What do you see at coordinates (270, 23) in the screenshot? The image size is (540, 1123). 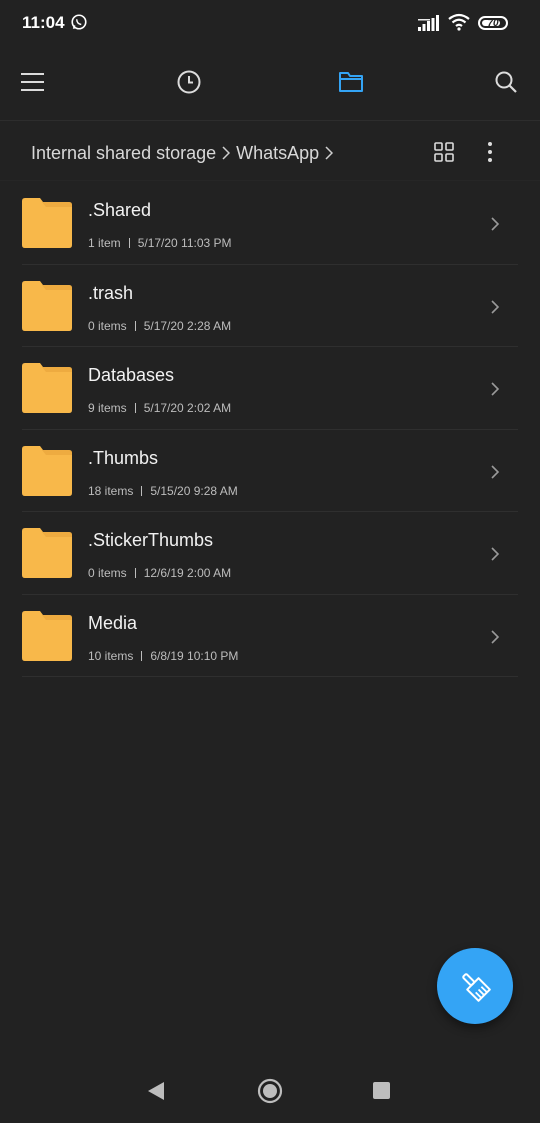 I see `status-bar: 11:04 70` at bounding box center [270, 23].